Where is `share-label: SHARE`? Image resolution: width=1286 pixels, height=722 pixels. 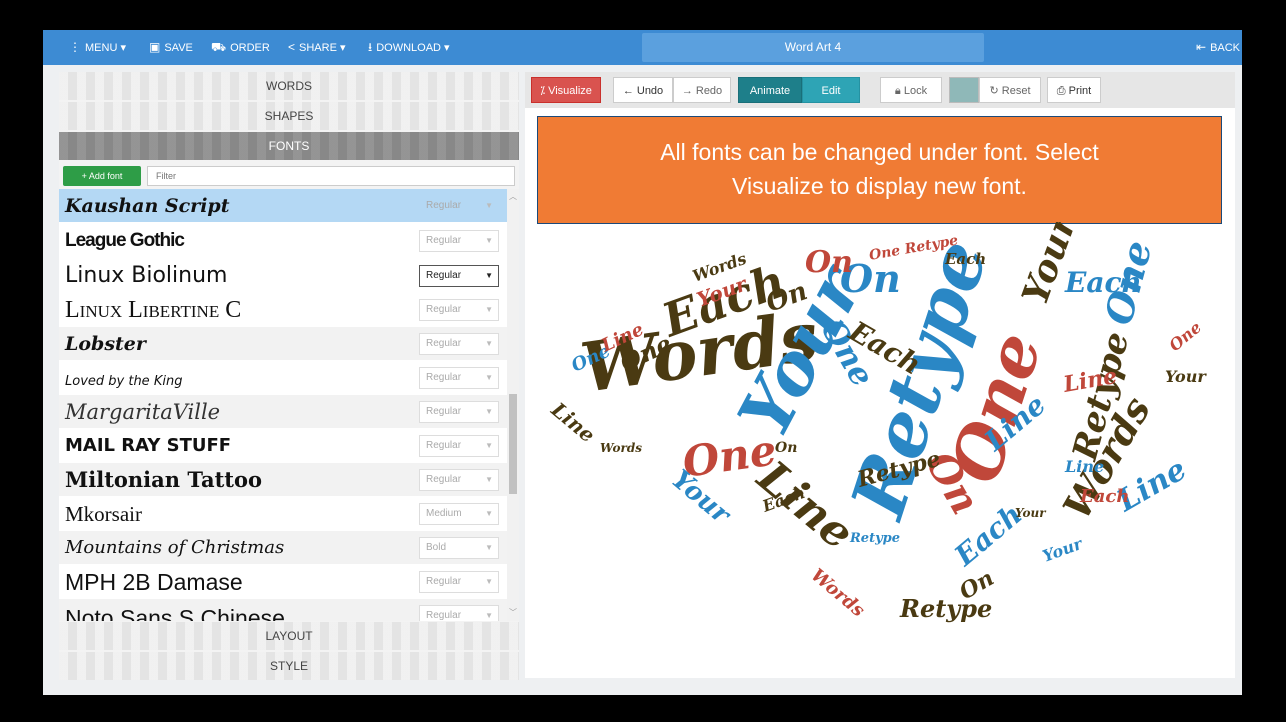 share-label: SHARE is located at coordinates (318, 48).